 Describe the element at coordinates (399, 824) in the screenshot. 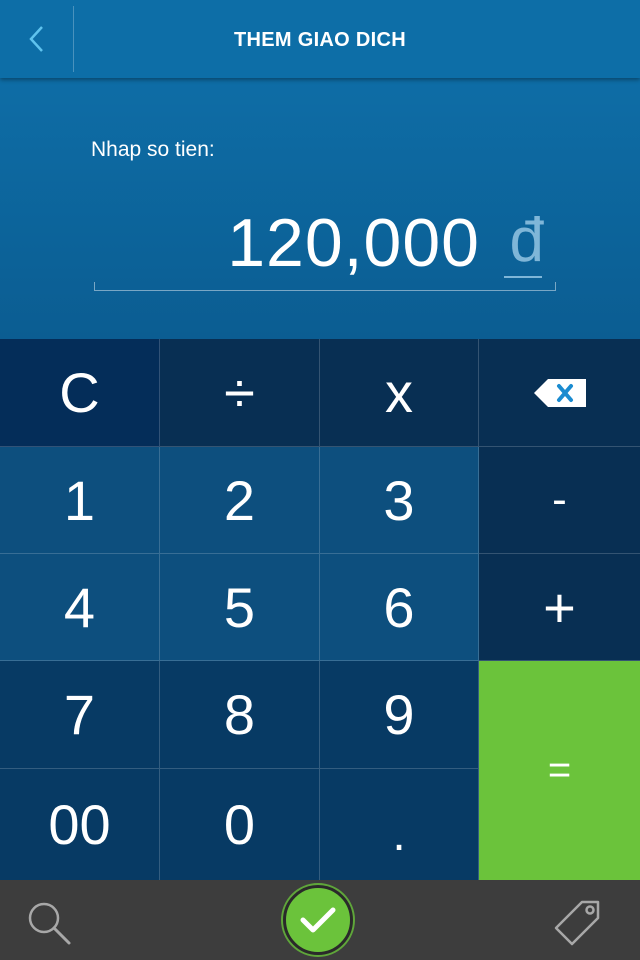

I see `decimal-point-button: .` at that location.